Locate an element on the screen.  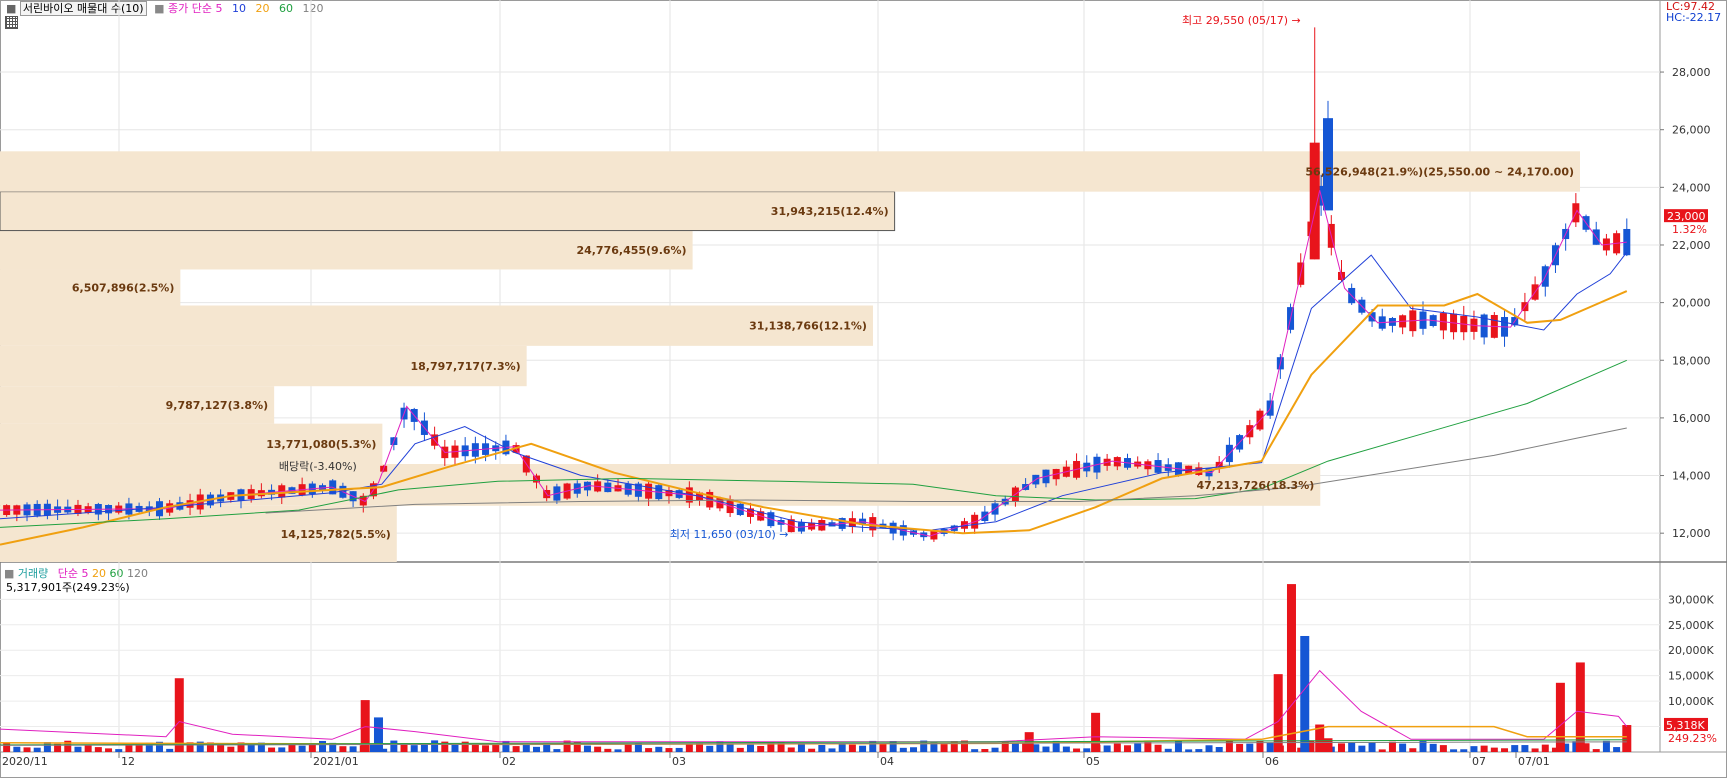
volume-profile-label: 47,213,726(18.3%) is located at coordinates (1255, 485).